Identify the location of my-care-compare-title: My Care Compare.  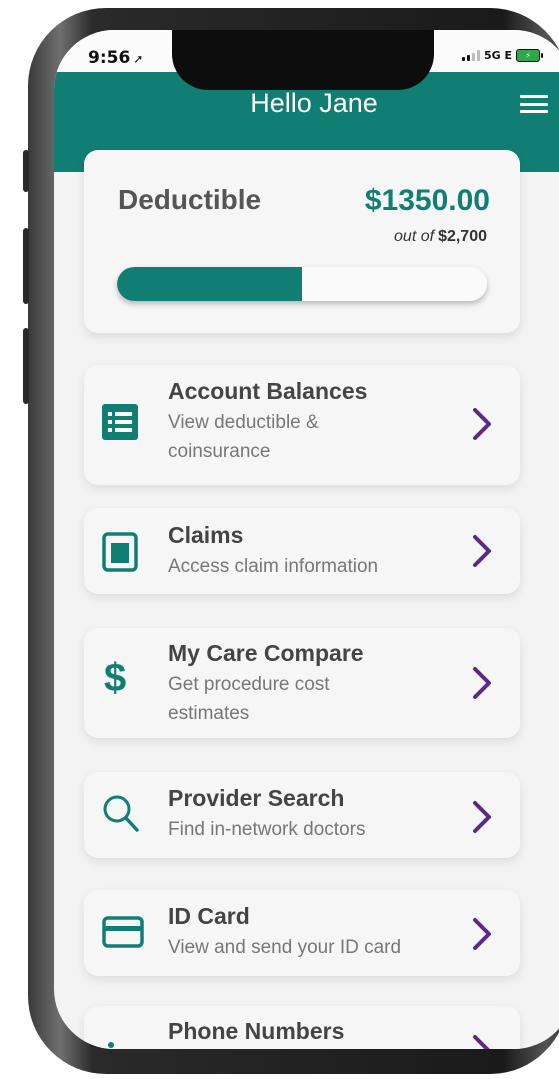
(266, 653).